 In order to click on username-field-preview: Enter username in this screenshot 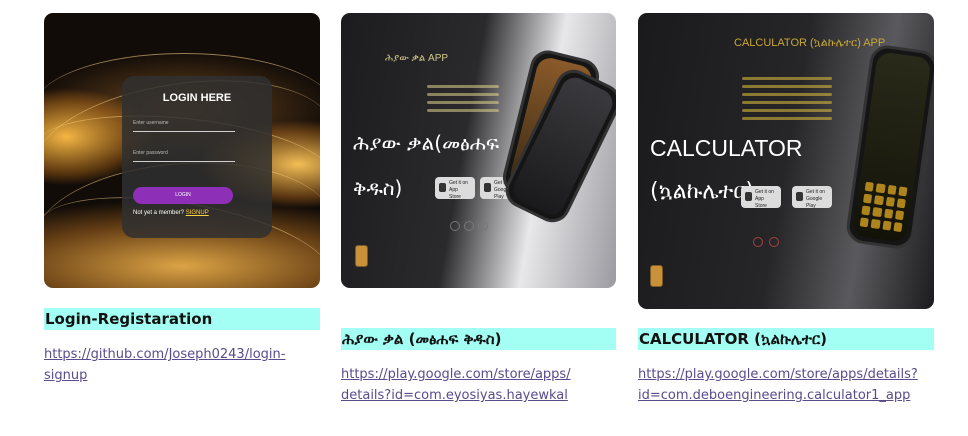, I will do `click(184, 126)`.